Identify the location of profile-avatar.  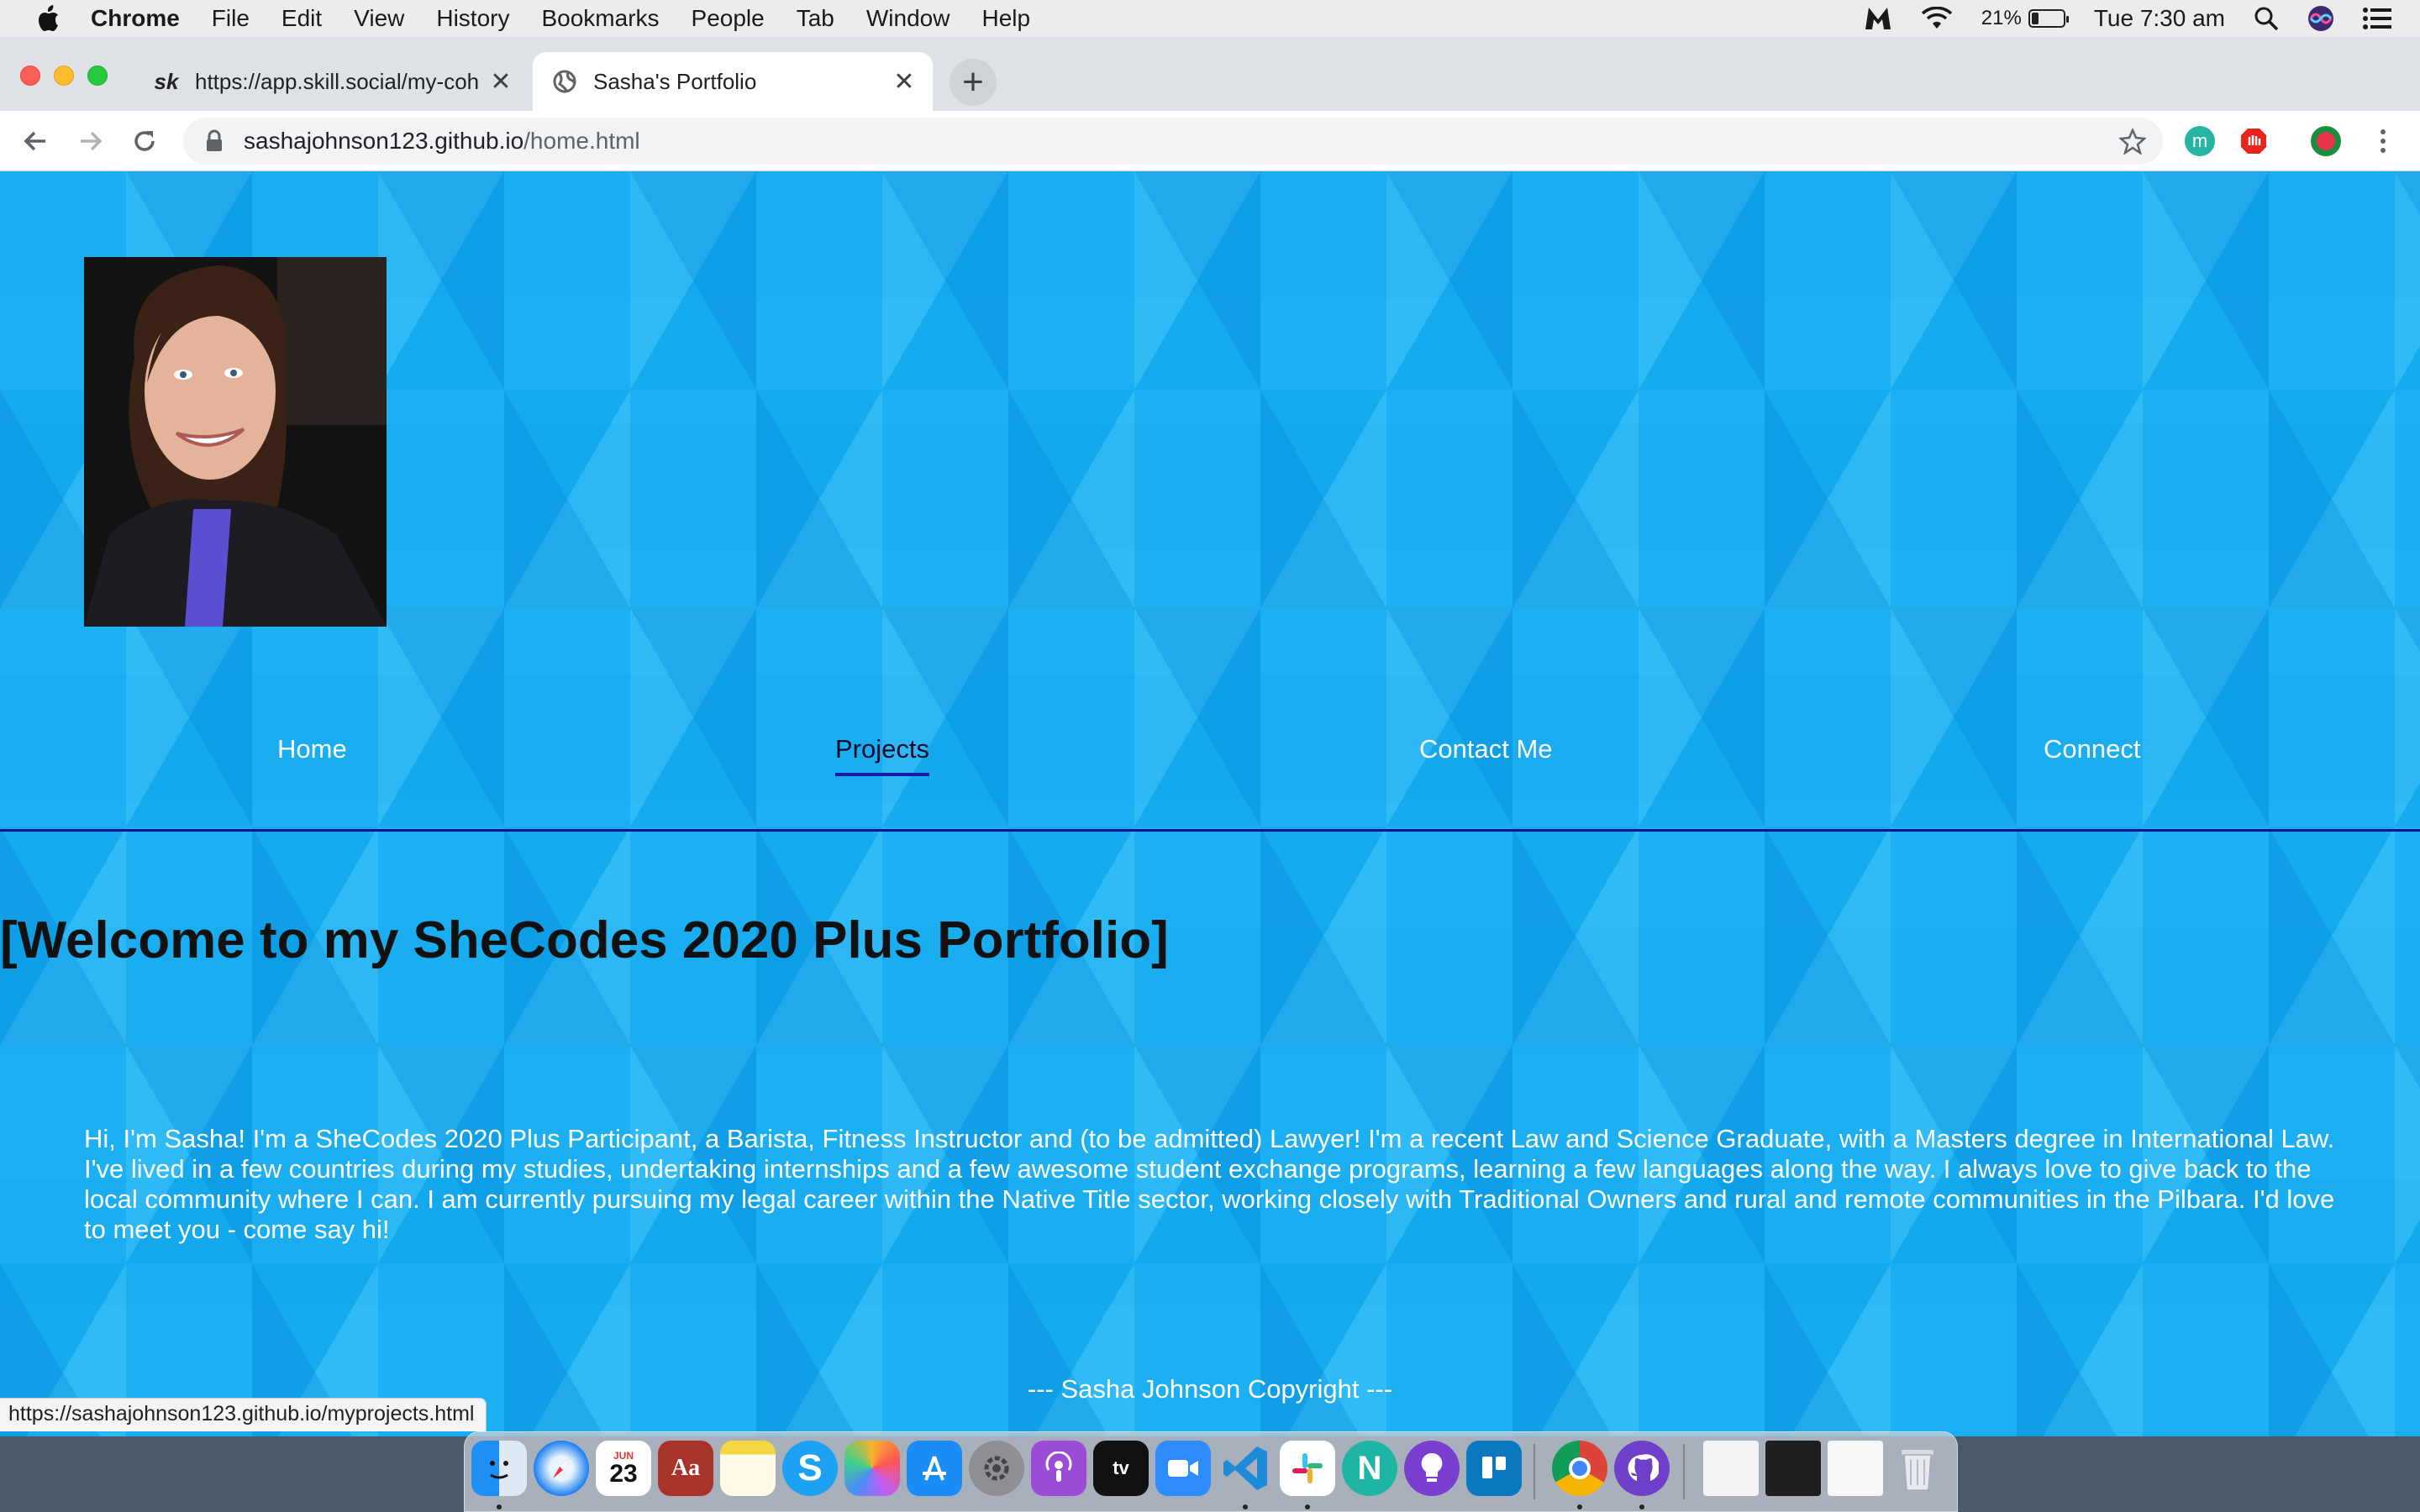
(2326, 141).